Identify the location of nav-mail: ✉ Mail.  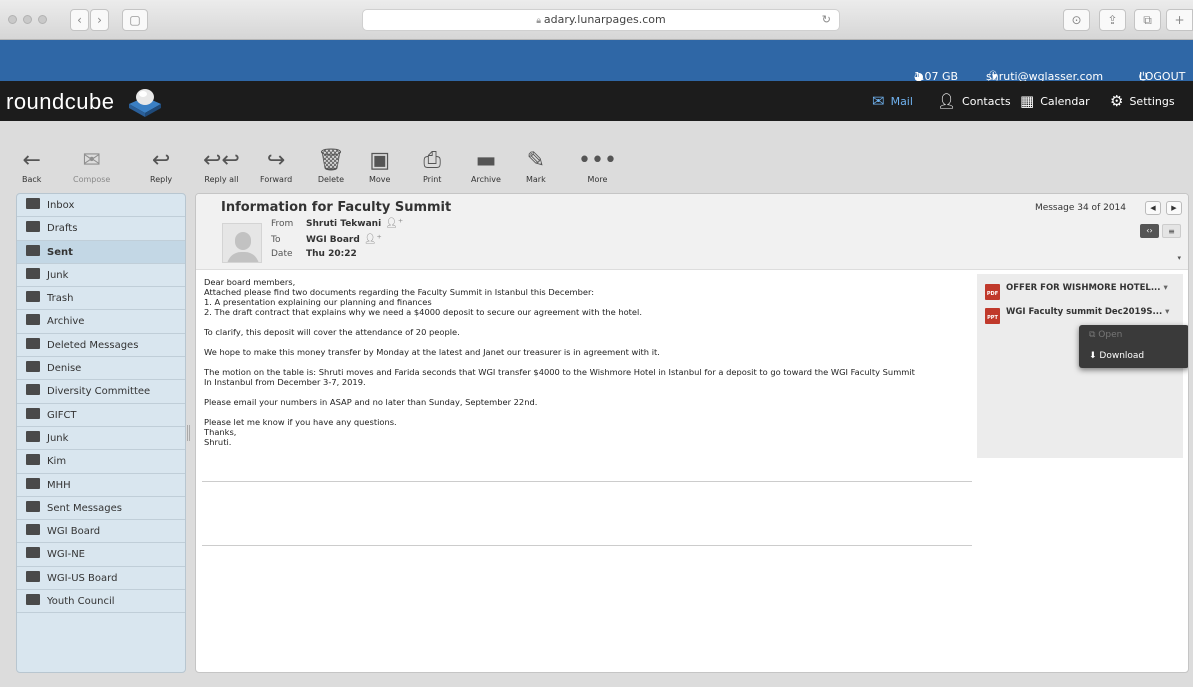
(892, 101).